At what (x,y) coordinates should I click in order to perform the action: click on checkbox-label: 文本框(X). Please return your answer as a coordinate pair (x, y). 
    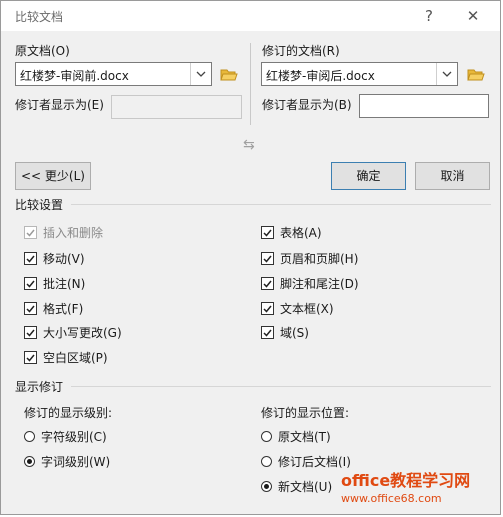
    Looking at the image, I should click on (307, 309).